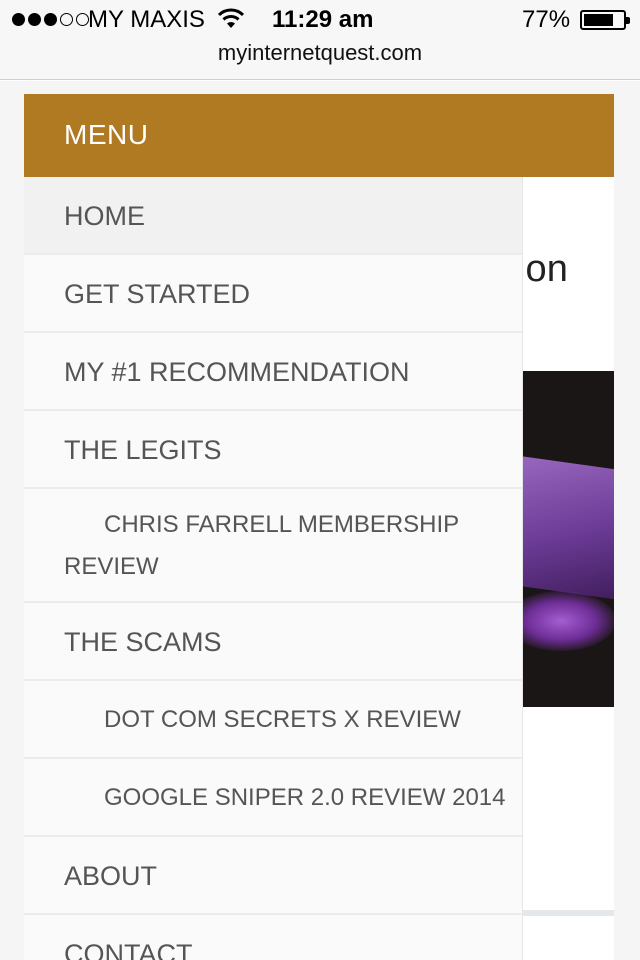 The image size is (640, 960). What do you see at coordinates (231, 18) in the screenshot?
I see `wifi-icon` at bounding box center [231, 18].